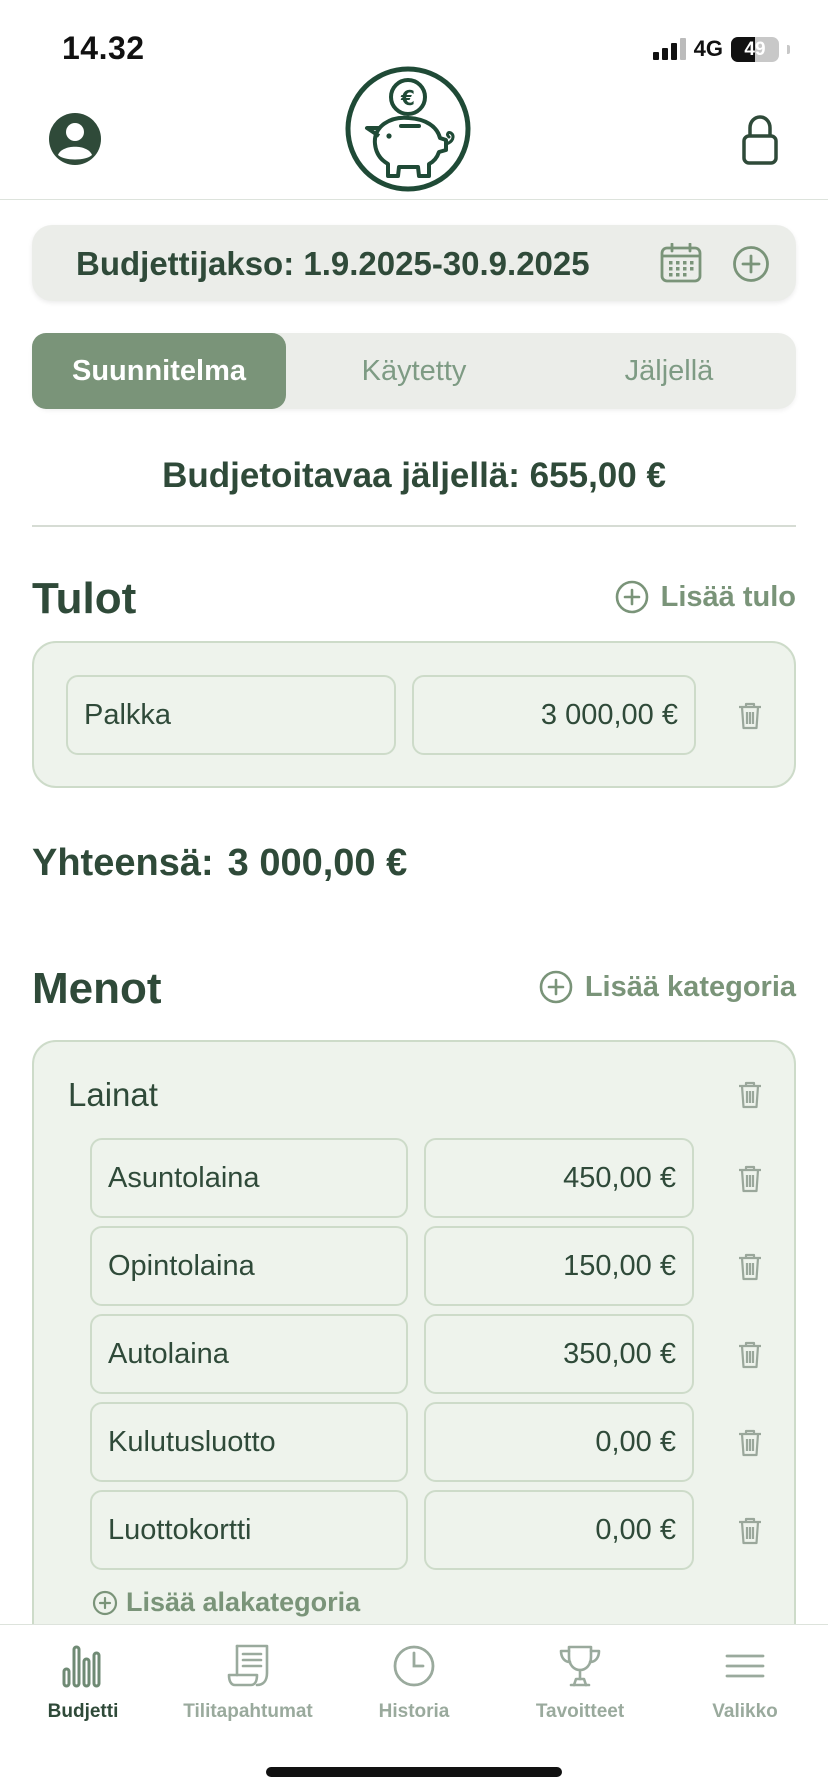 Image resolution: width=828 pixels, height=1792 pixels. I want to click on battery-level: 49, so click(755, 49).